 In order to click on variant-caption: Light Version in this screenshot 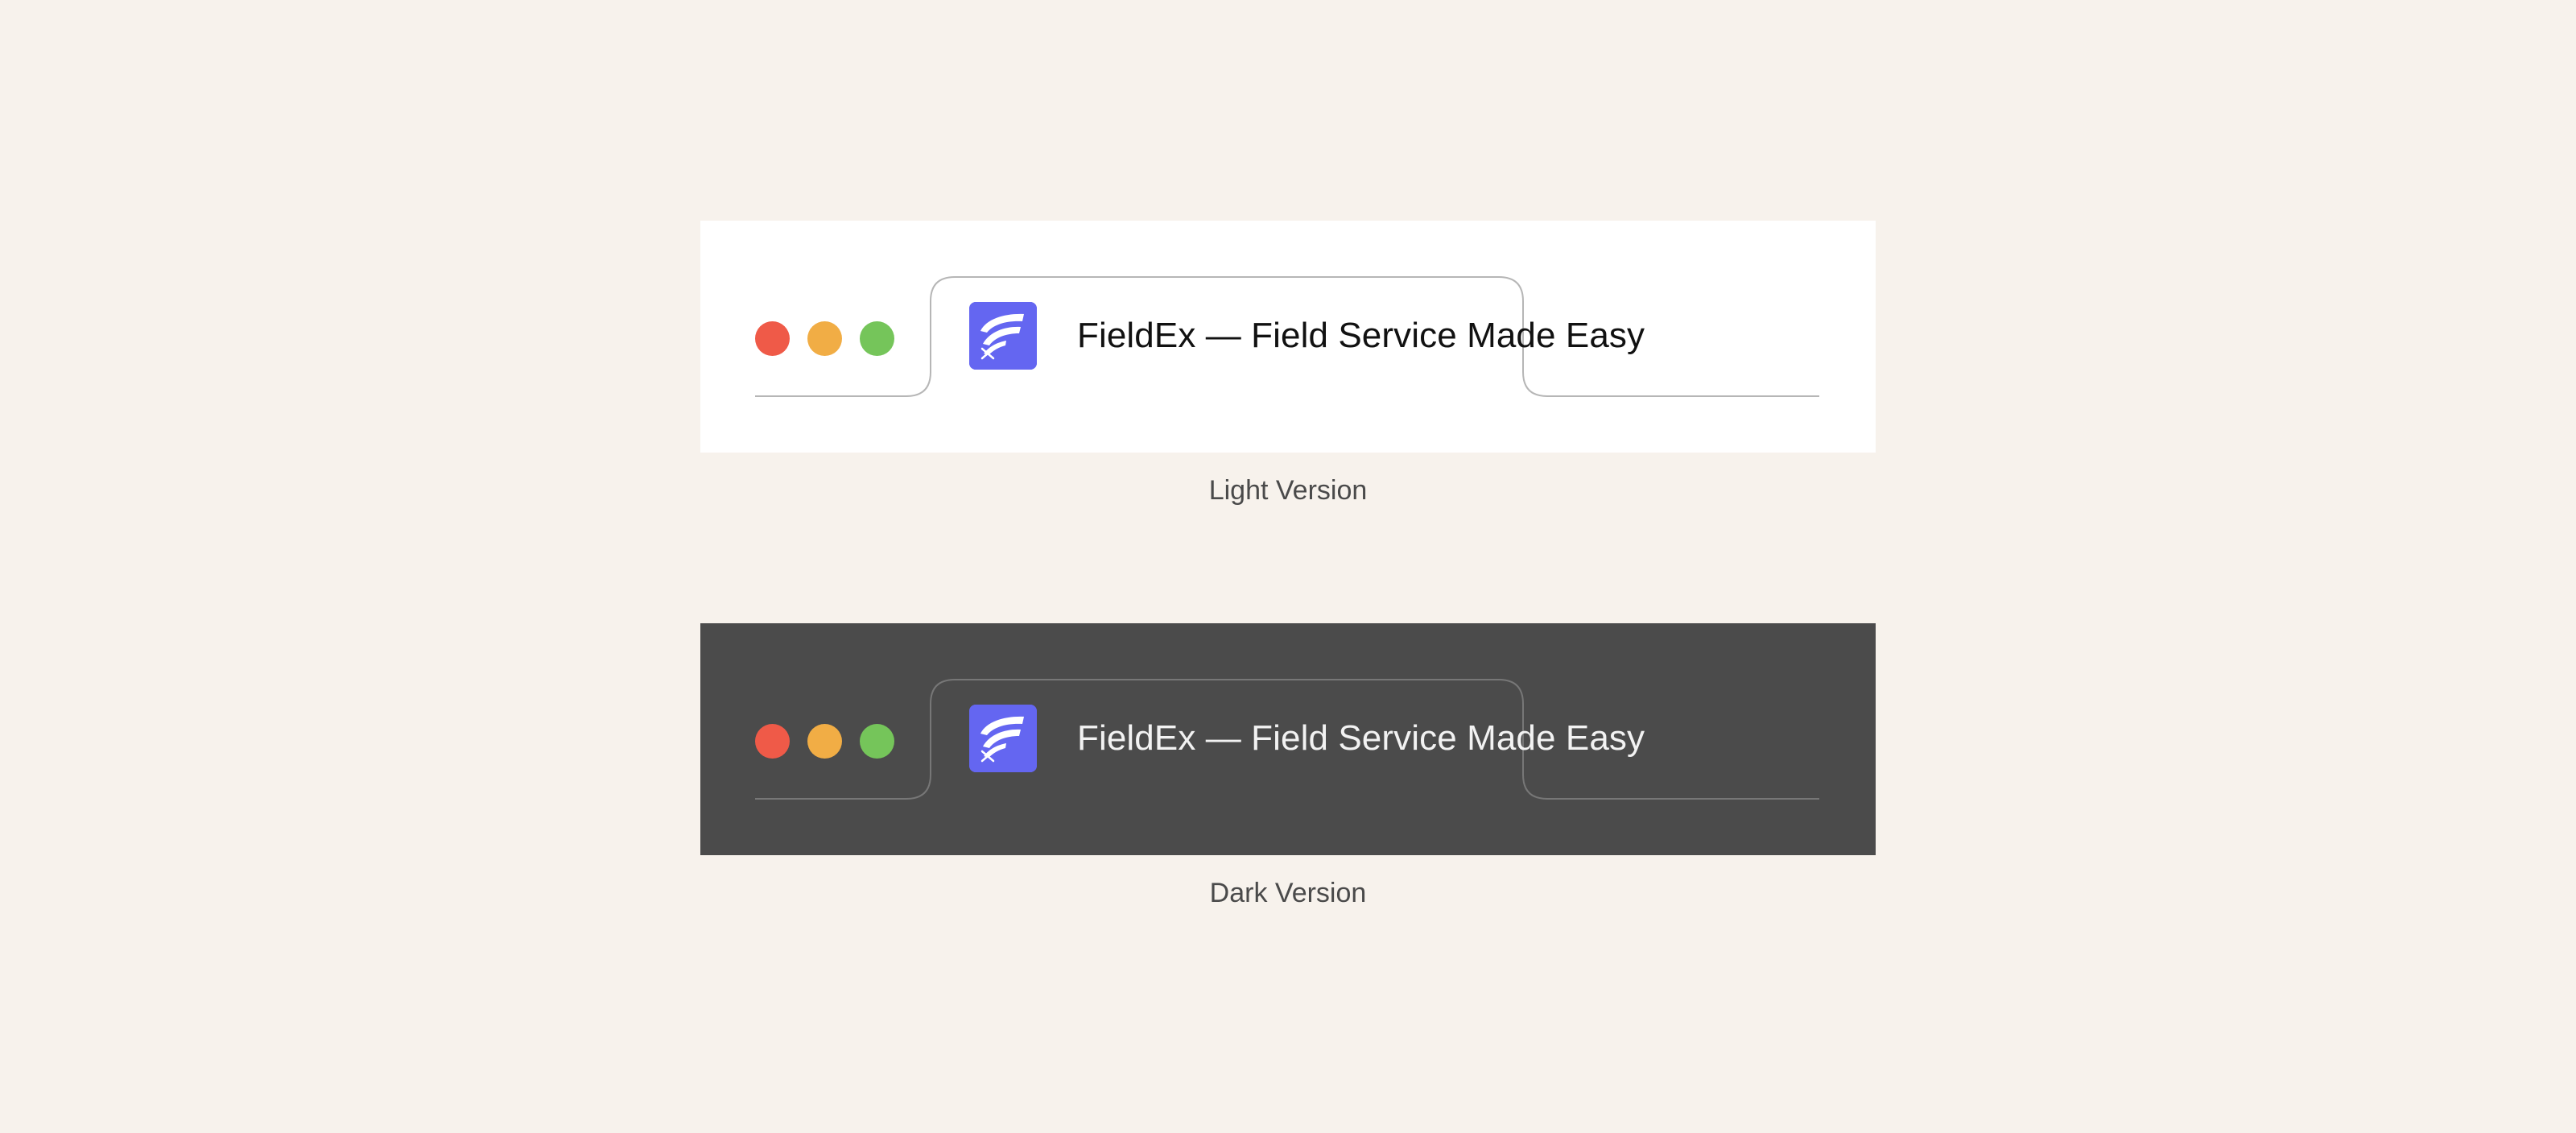, I will do `click(1288, 491)`.